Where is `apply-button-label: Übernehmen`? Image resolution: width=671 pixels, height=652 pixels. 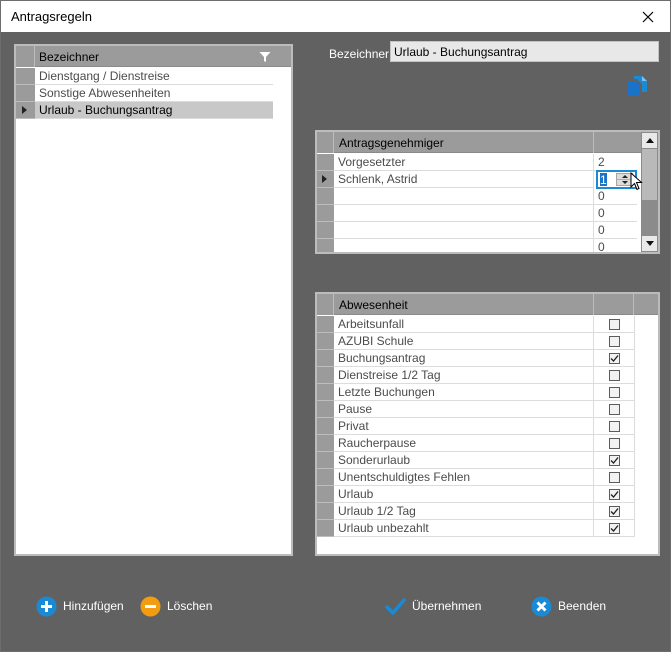
apply-button-label: Übernehmen is located at coordinates (447, 605).